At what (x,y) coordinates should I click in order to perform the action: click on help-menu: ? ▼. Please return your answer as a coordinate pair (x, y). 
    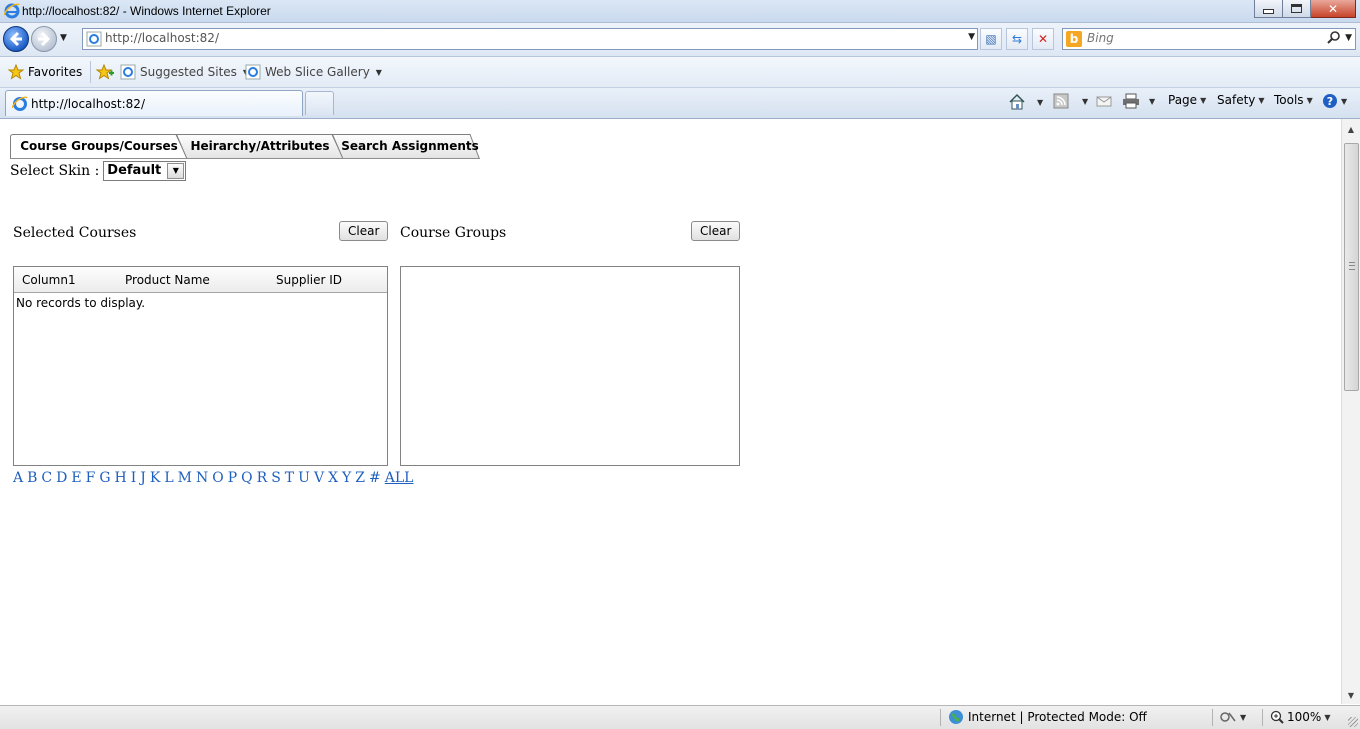
    Looking at the image, I should click on (1334, 101).